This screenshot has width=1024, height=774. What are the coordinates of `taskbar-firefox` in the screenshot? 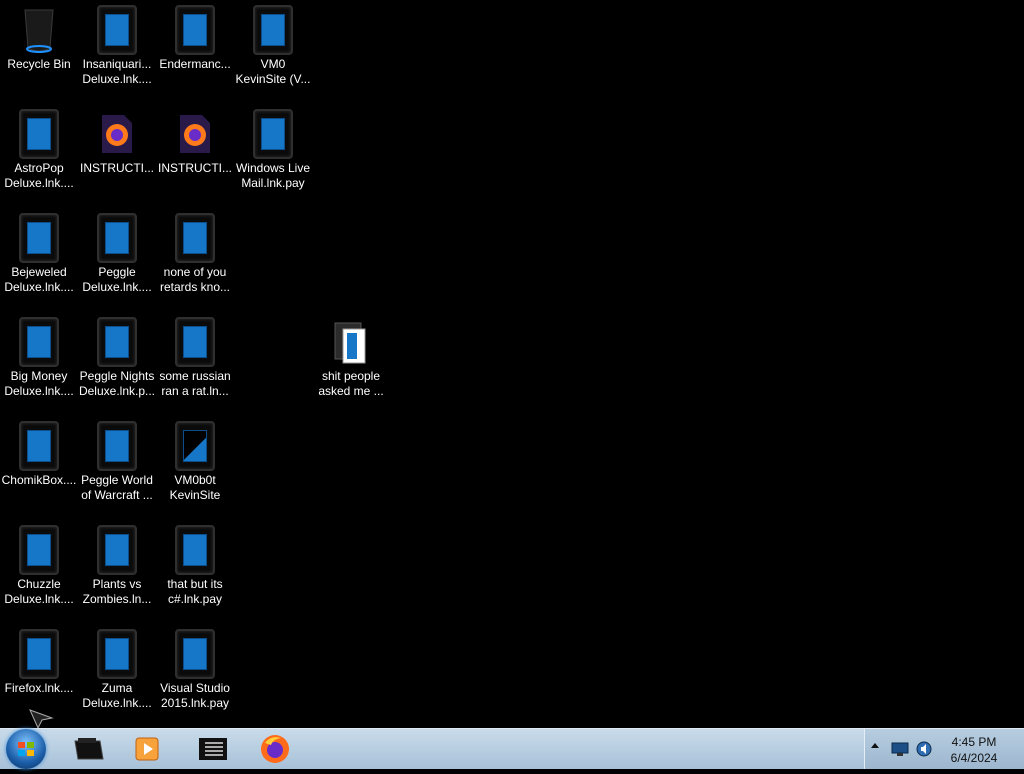 It's located at (275, 749).